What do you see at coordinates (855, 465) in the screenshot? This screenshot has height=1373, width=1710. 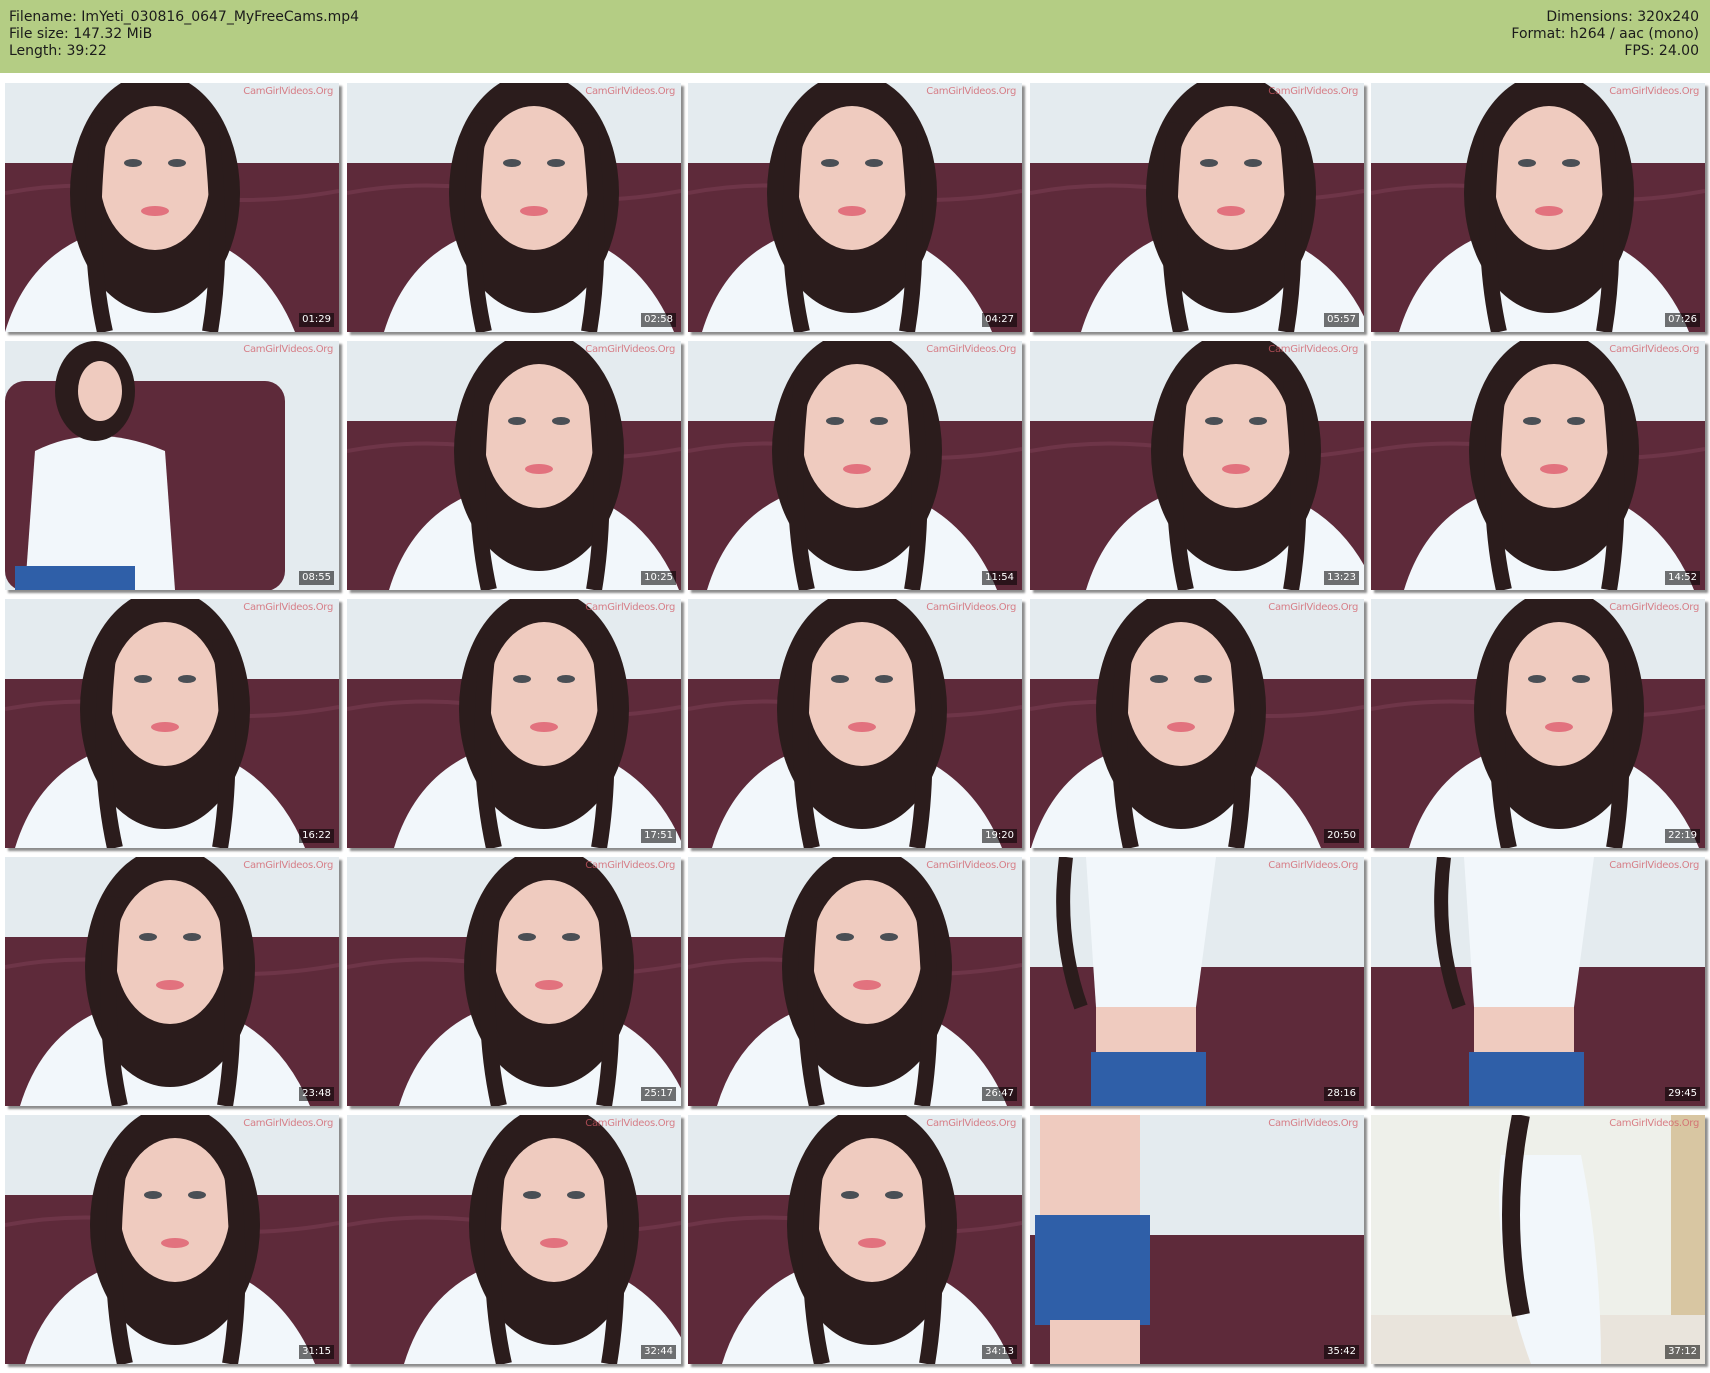 I see `thumbnail: CamGirlVideos.Org 11:54` at bounding box center [855, 465].